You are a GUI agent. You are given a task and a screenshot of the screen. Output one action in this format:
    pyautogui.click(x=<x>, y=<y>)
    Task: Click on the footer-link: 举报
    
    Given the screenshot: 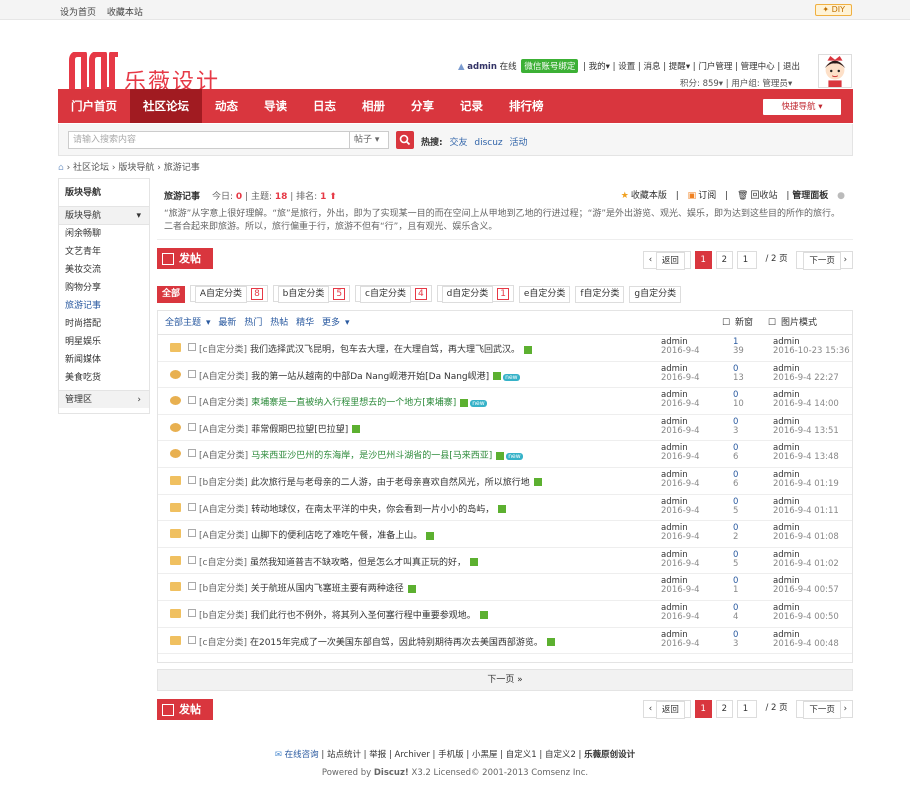 What is the action you would take?
    pyautogui.click(x=377, y=755)
    